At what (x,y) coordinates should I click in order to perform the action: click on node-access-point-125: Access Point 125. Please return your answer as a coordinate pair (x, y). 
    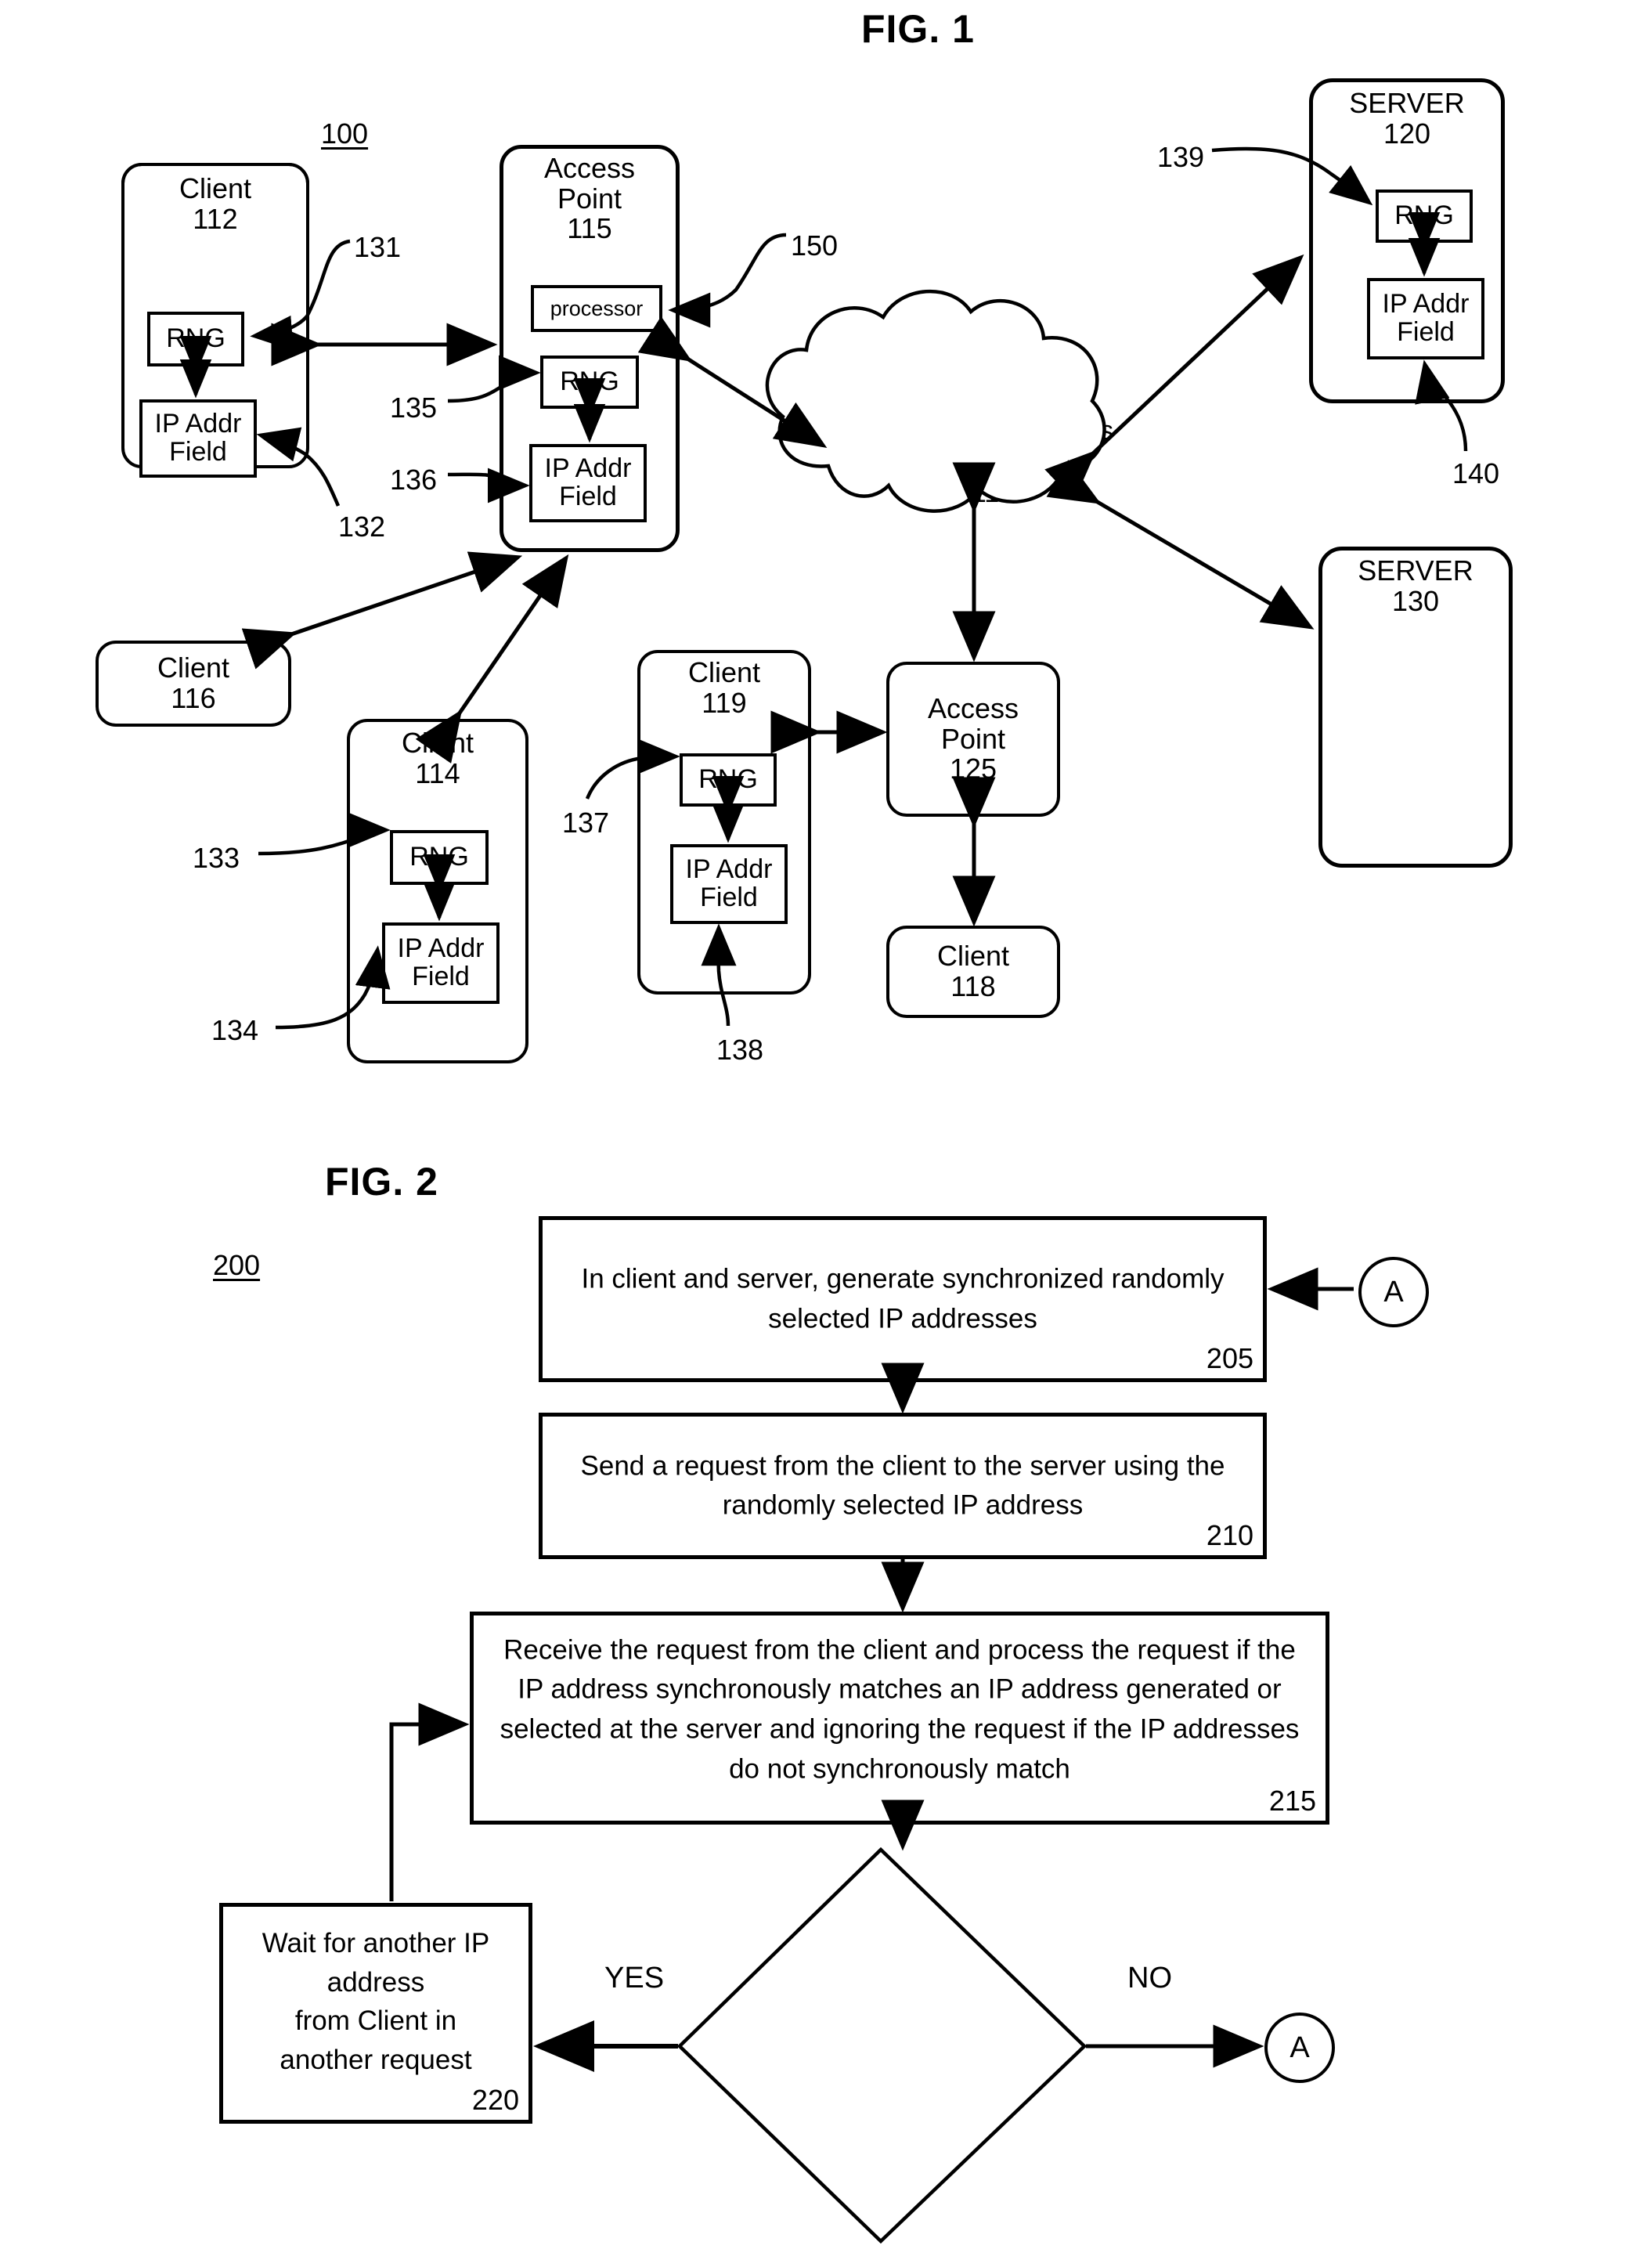
    Looking at the image, I should click on (973, 739).